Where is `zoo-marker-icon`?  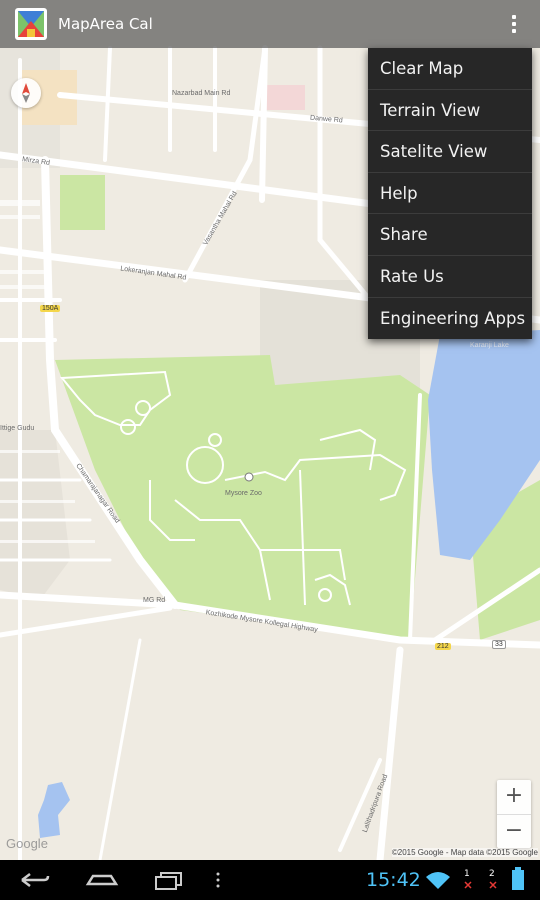
zoo-marker-icon is located at coordinates (249, 477).